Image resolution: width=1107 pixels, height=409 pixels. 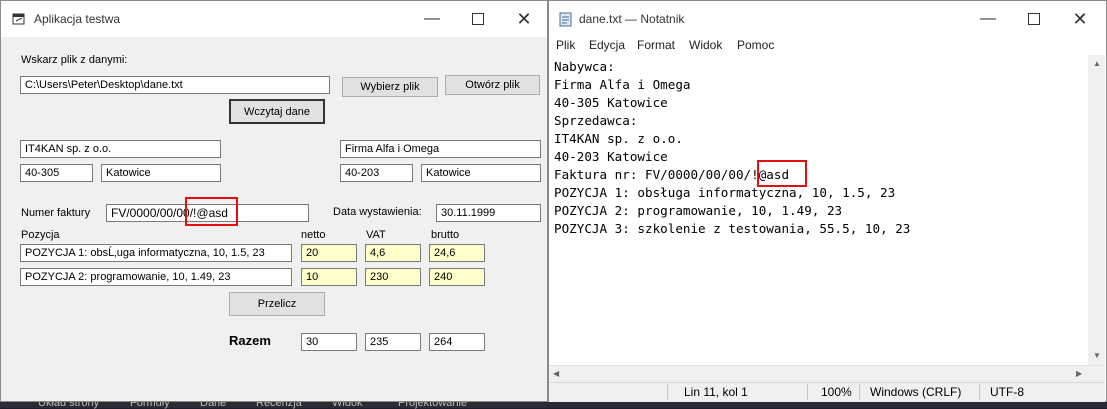 I want to click on scroll-up-icon: ▲, so click(x=1097, y=63).